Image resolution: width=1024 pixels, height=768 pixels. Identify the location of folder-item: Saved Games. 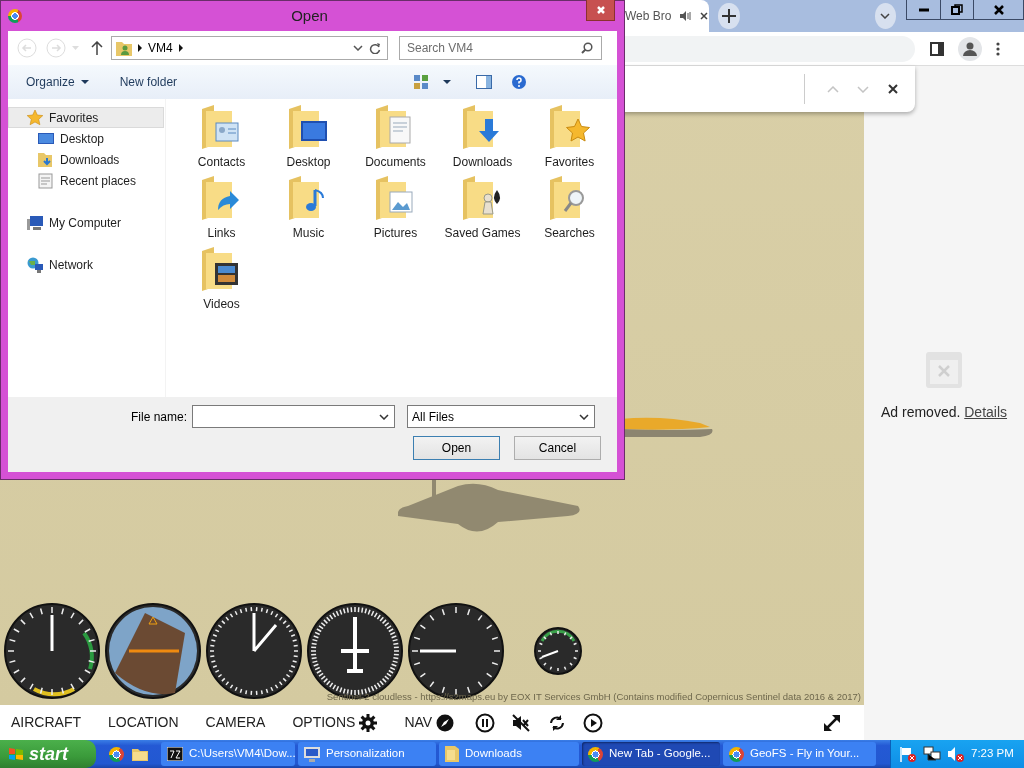
(482, 210).